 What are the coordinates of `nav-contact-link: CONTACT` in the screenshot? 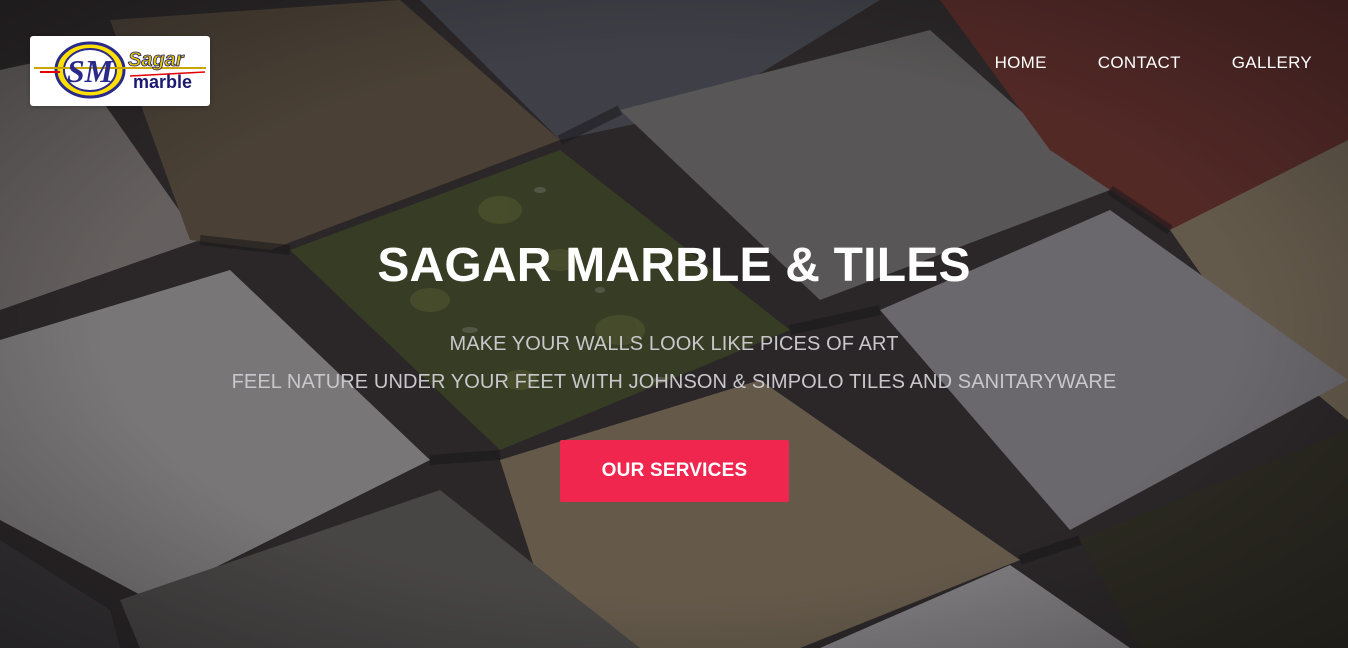 It's located at (1139, 63).